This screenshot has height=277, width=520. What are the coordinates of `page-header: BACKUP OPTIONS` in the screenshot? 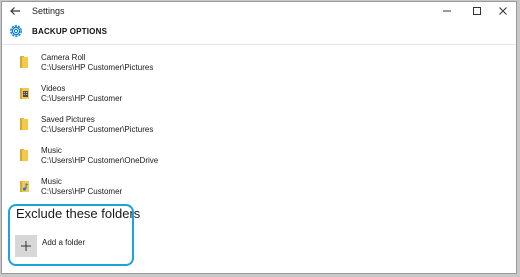 It's located at (259, 32).